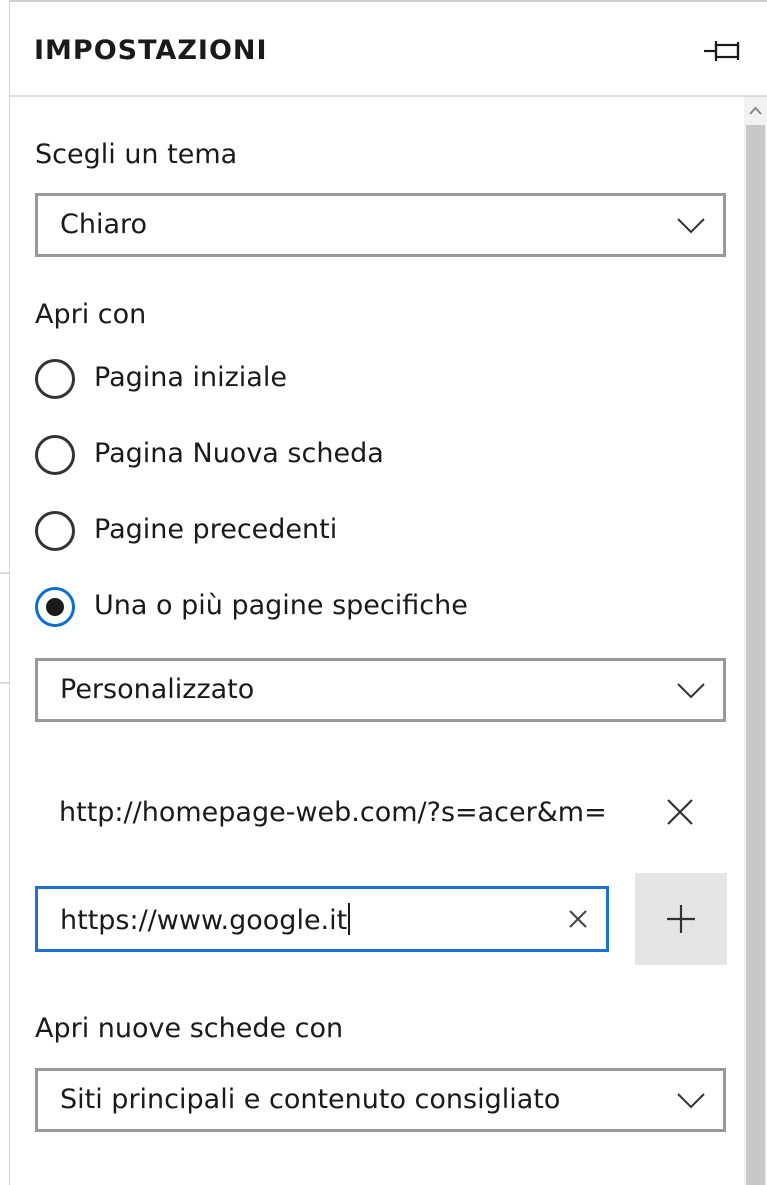 This screenshot has height=1185, width=767. Describe the element at coordinates (375, 533) in the screenshot. I see `radio-option-previous-pages: Pagine precedenti` at that location.